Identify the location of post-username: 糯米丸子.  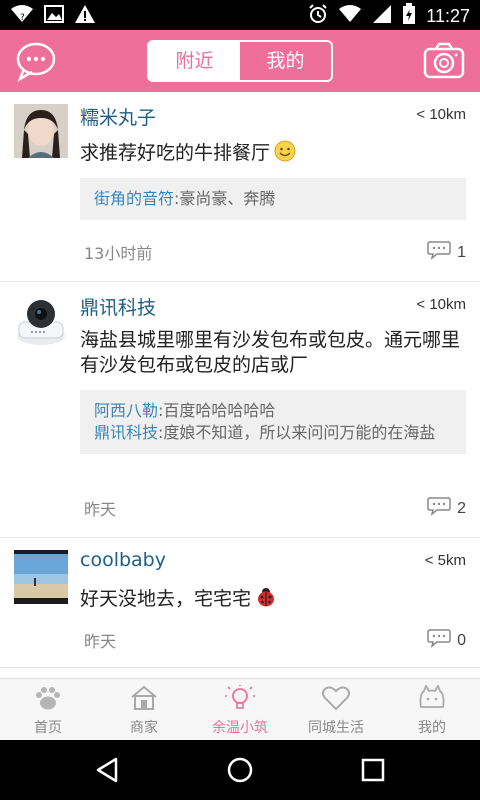
(118, 116).